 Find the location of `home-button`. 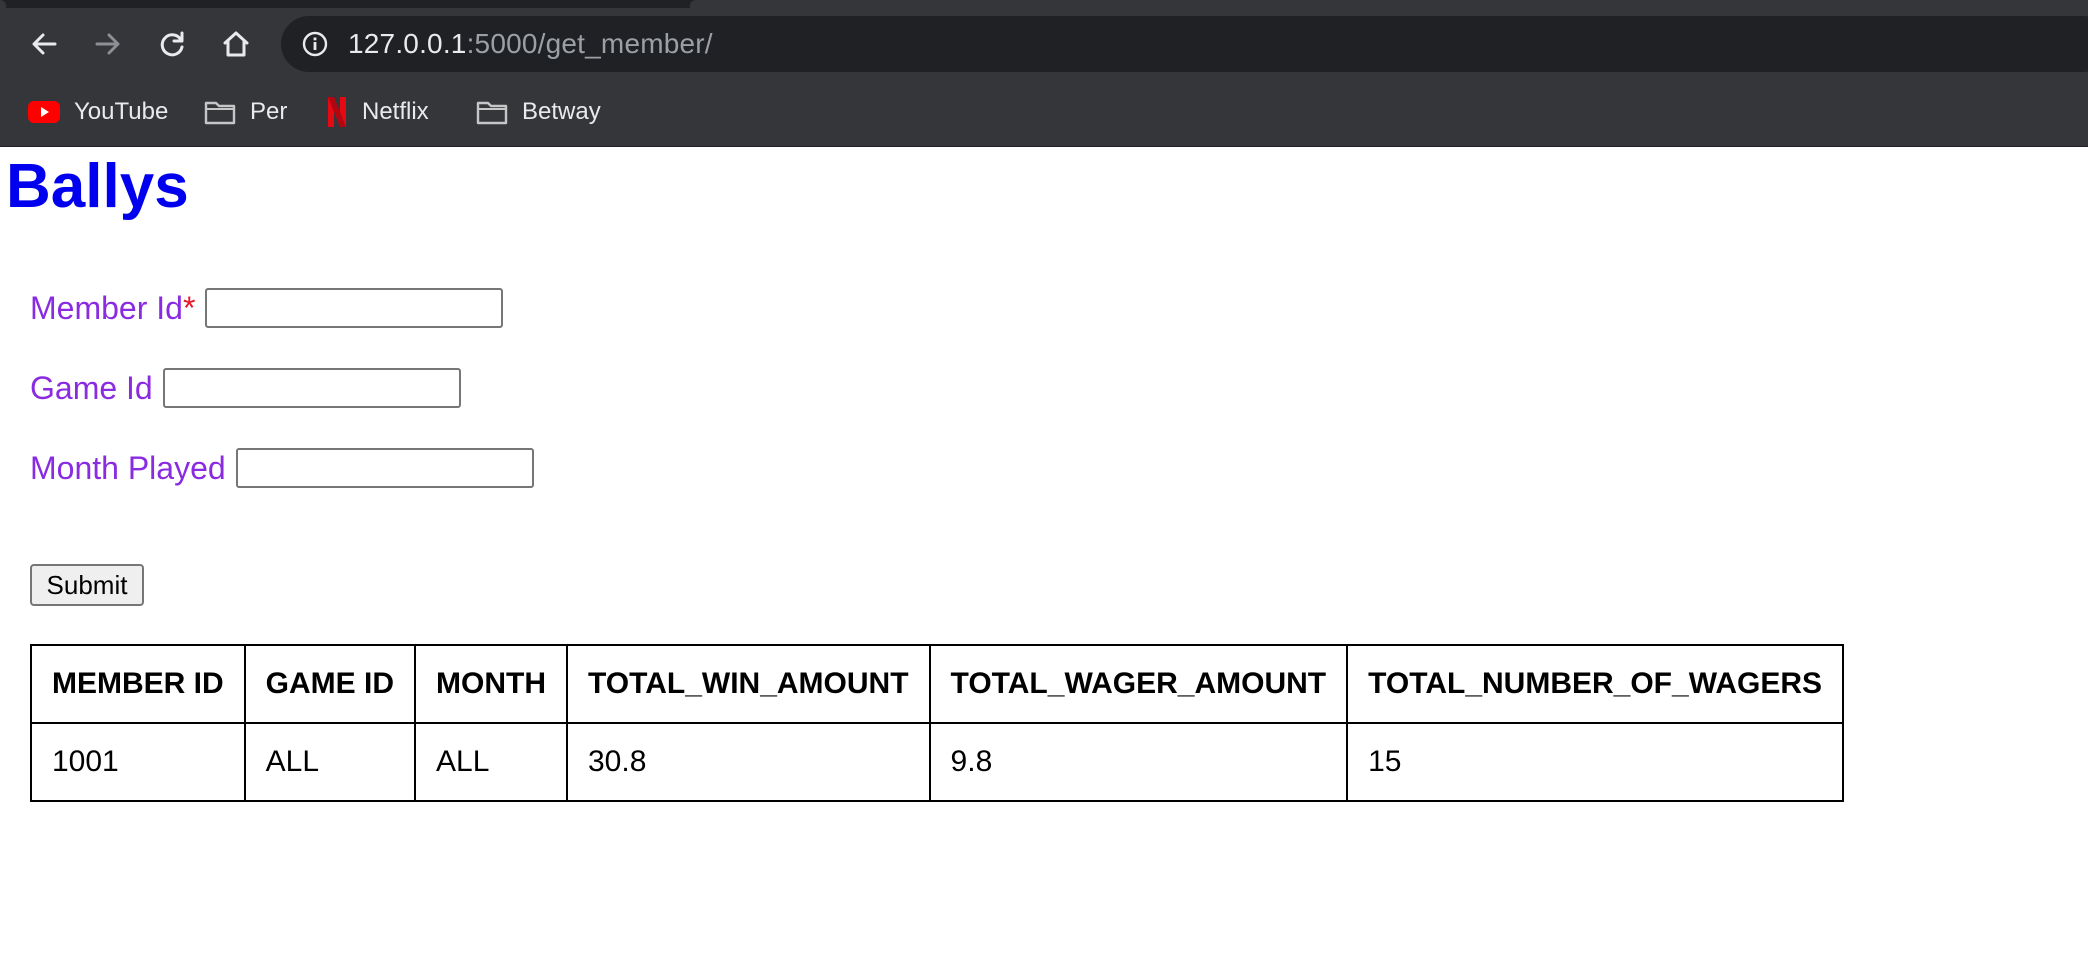

home-button is located at coordinates (236, 44).